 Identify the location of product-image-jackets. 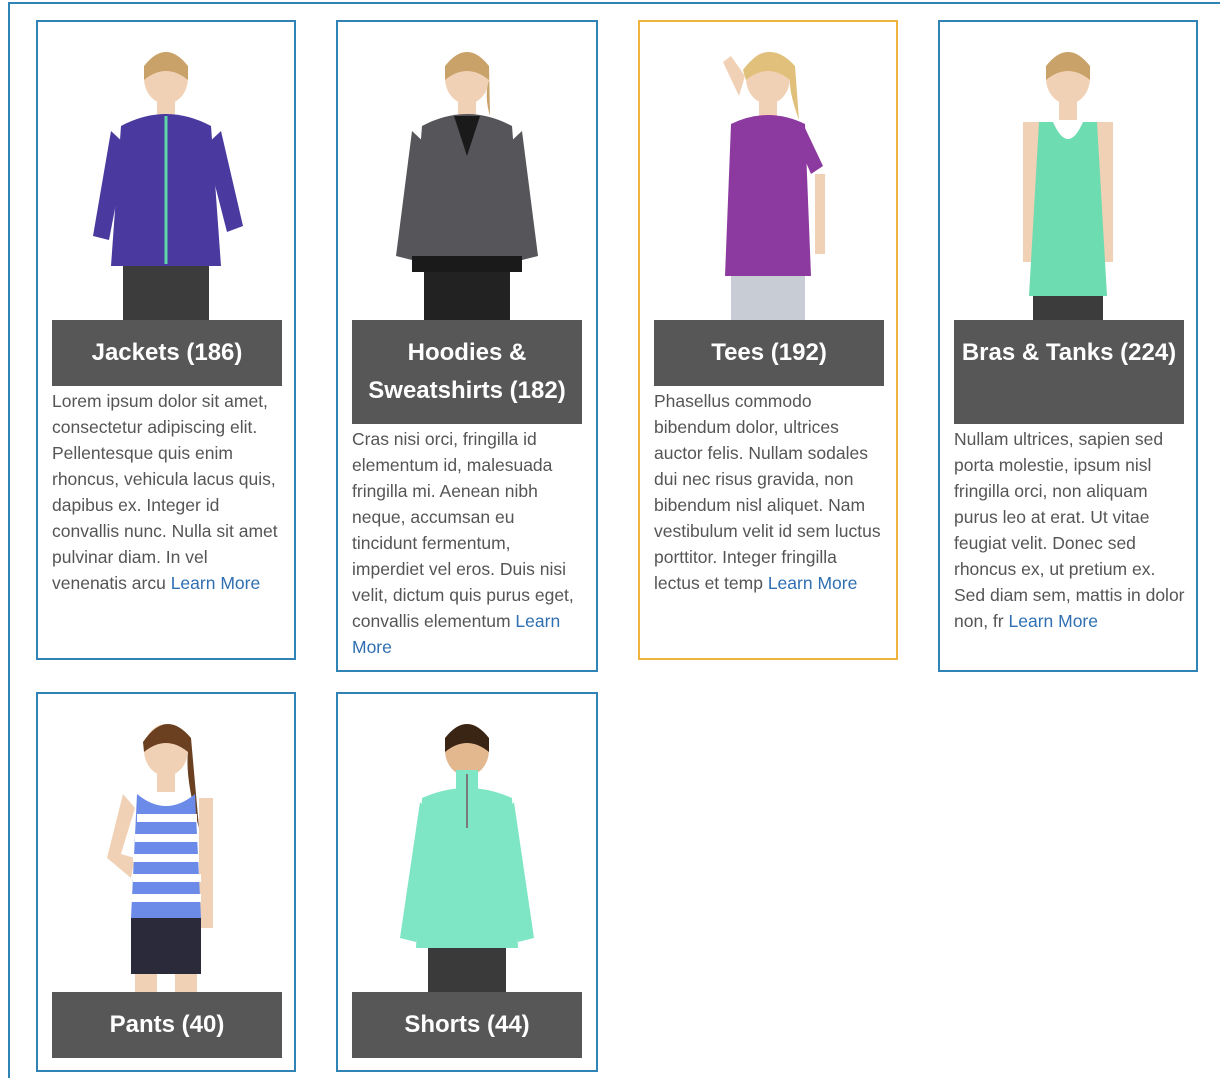
(166, 181).